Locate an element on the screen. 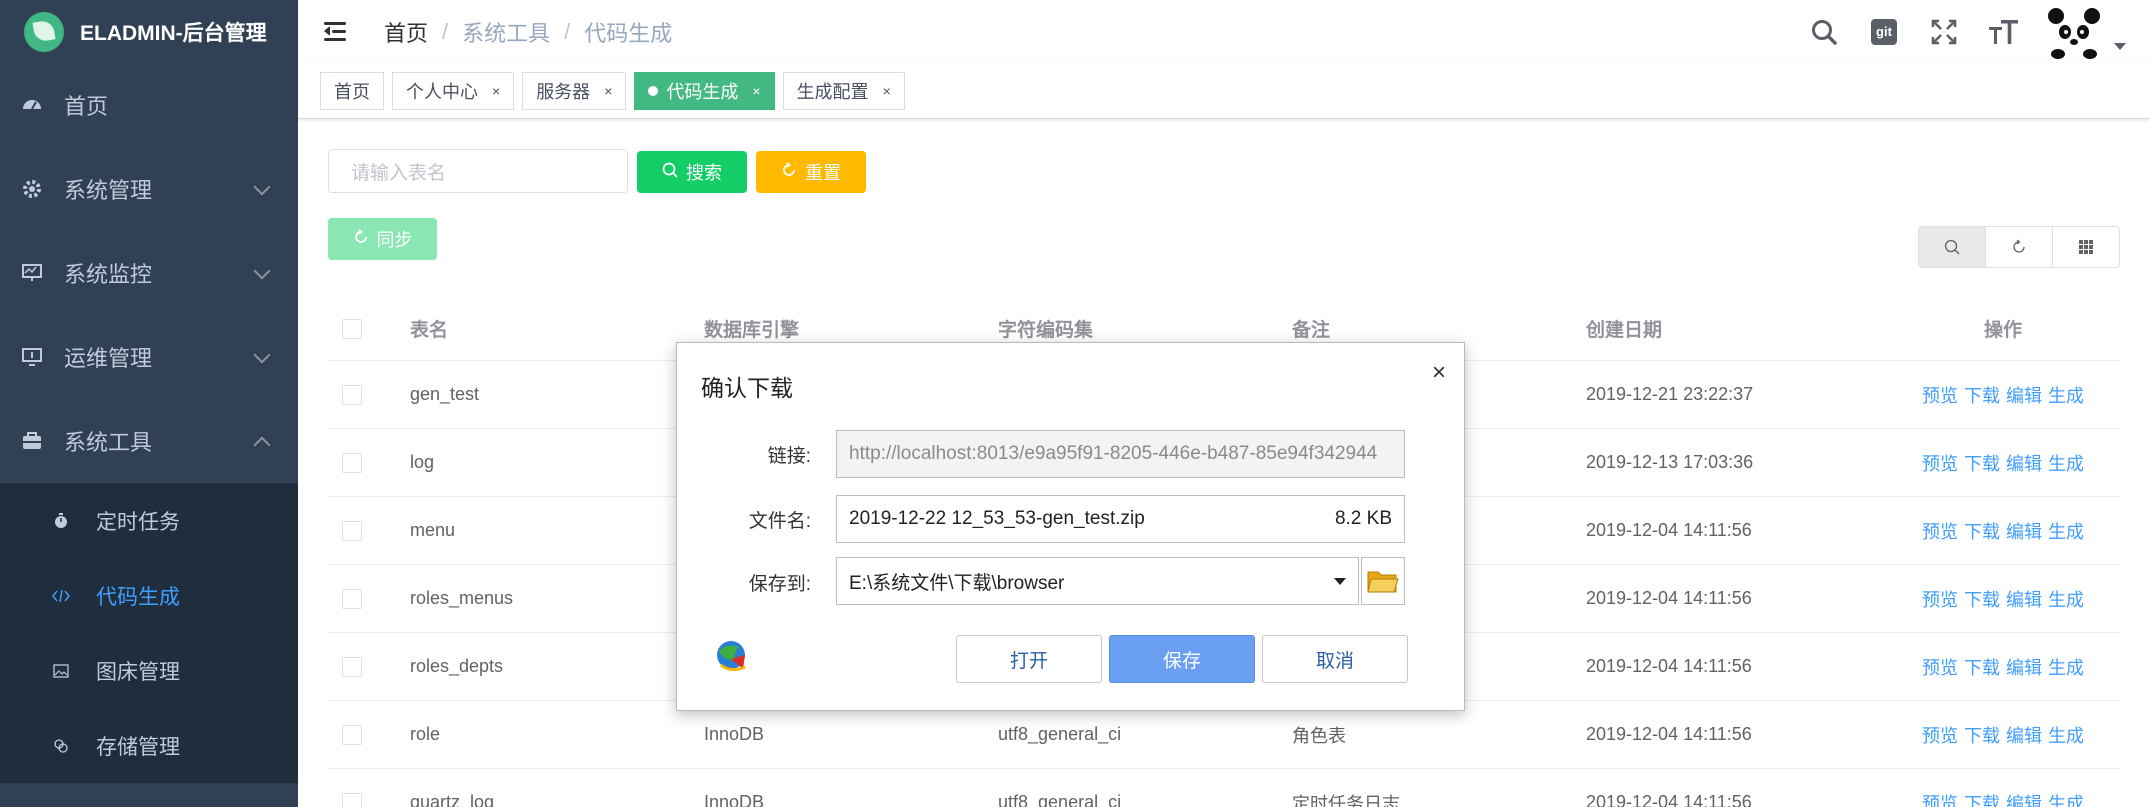  sidebar-item-images: 图床管理 is located at coordinates (149, 670).